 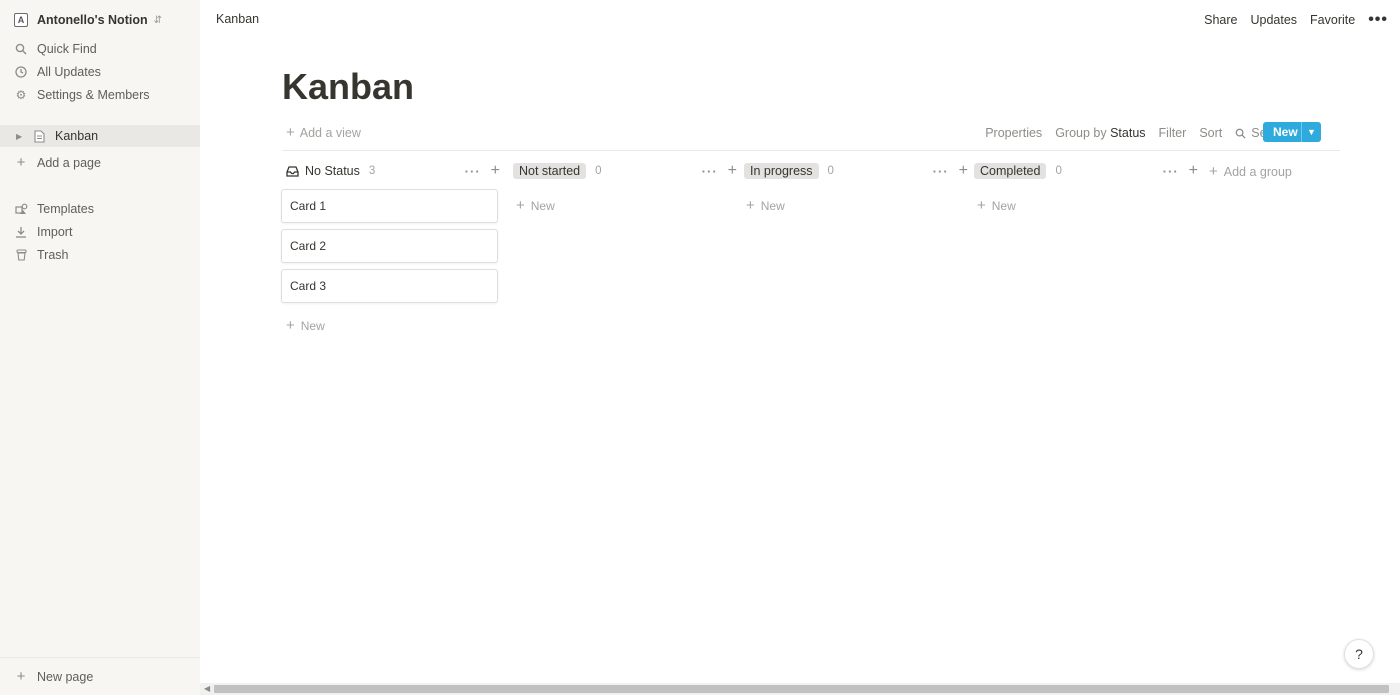 What do you see at coordinates (69, 163) in the screenshot?
I see `add-page-label: Add a page` at bounding box center [69, 163].